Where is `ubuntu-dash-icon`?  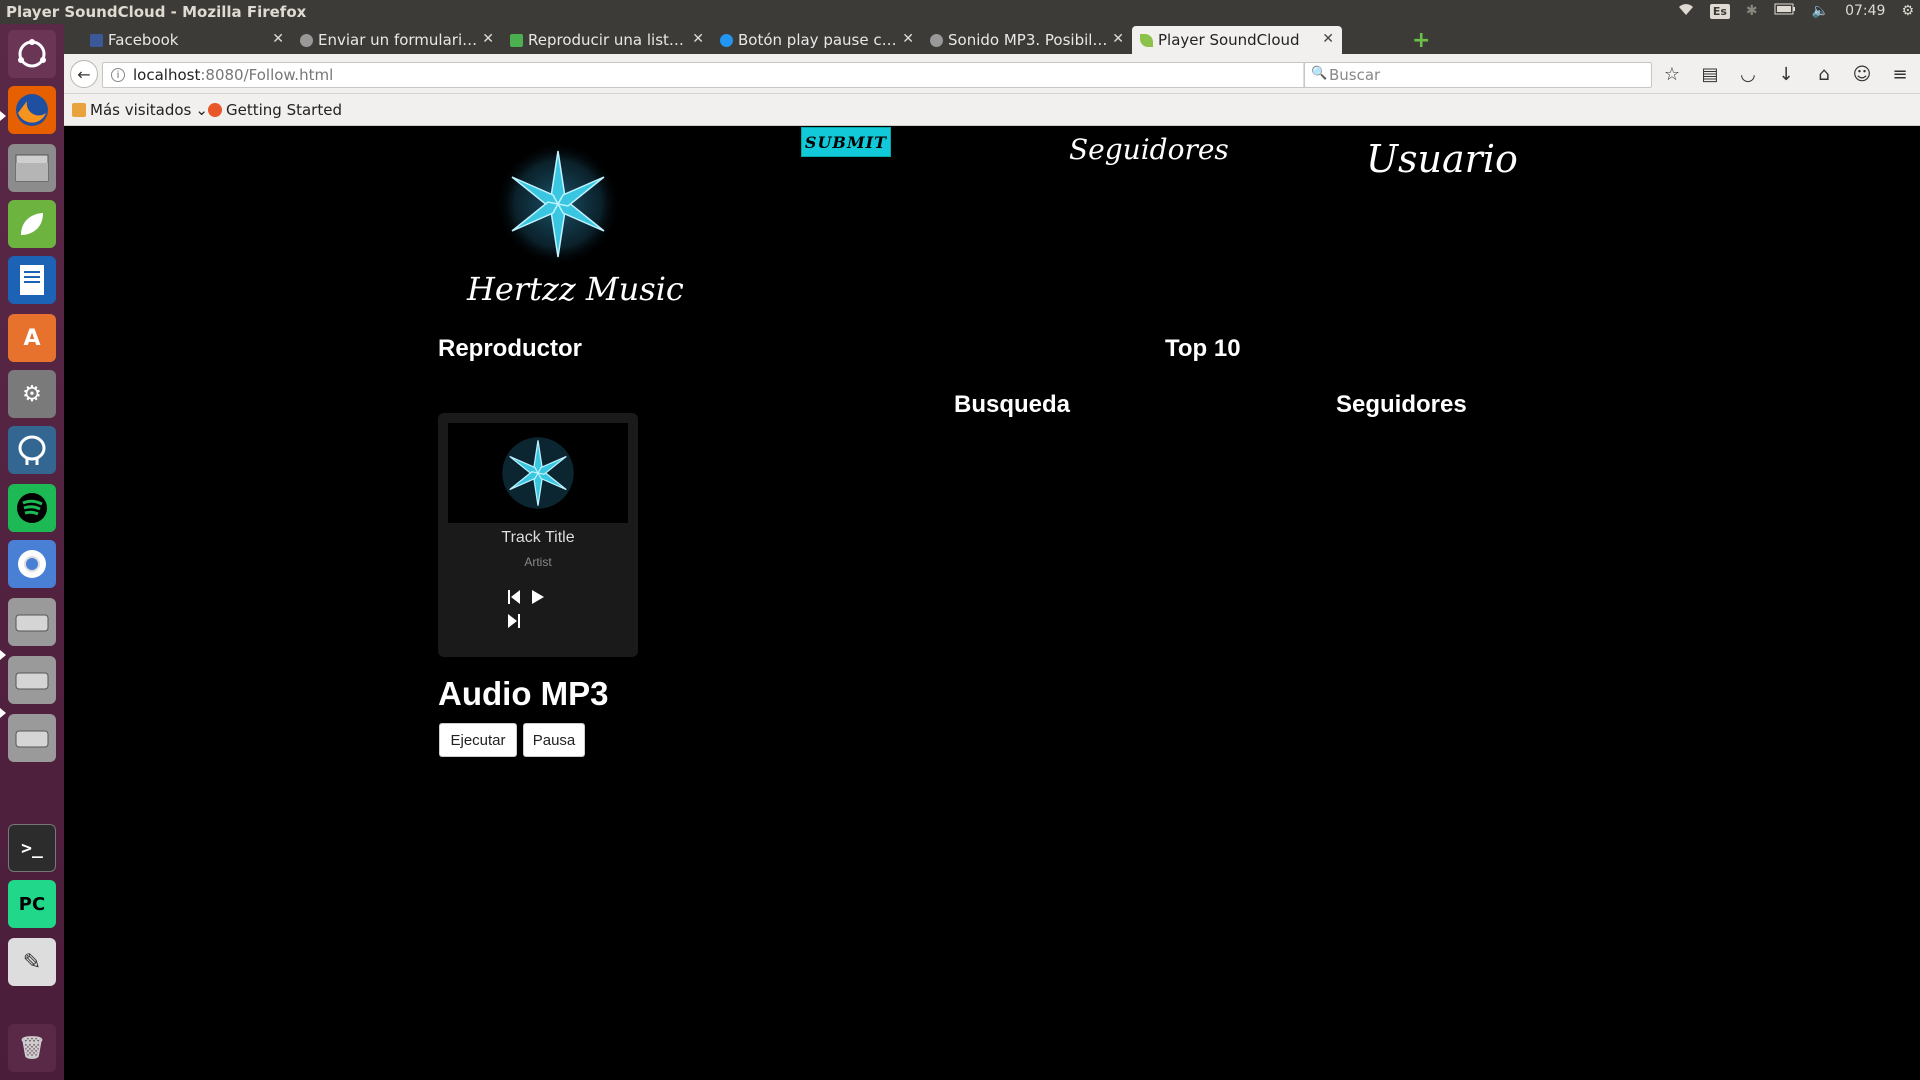 ubuntu-dash-icon is located at coordinates (32, 54).